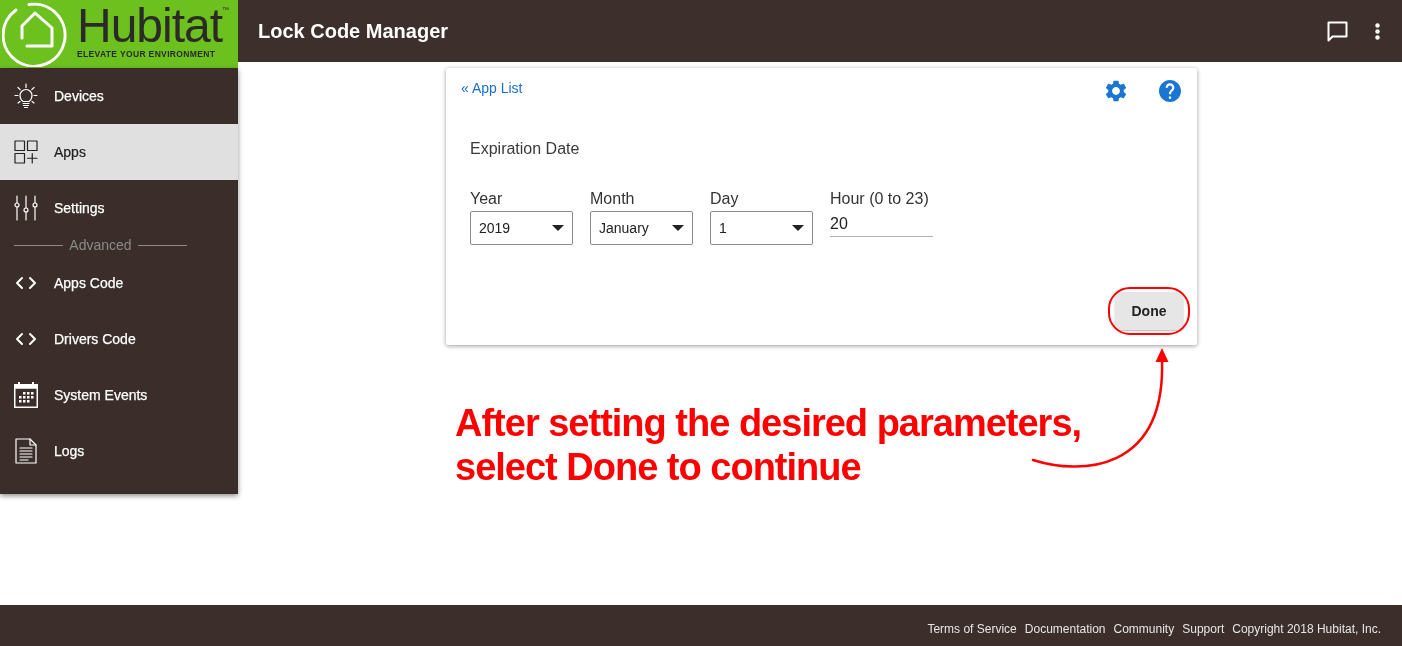 Image resolution: width=1402 pixels, height=646 pixels. I want to click on settings-icon, so click(1116, 91).